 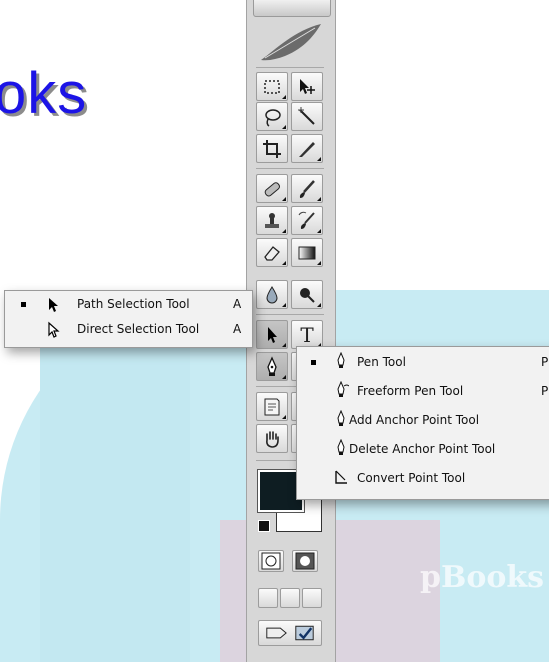 I want to click on drop-icon, so click(x=272, y=294).